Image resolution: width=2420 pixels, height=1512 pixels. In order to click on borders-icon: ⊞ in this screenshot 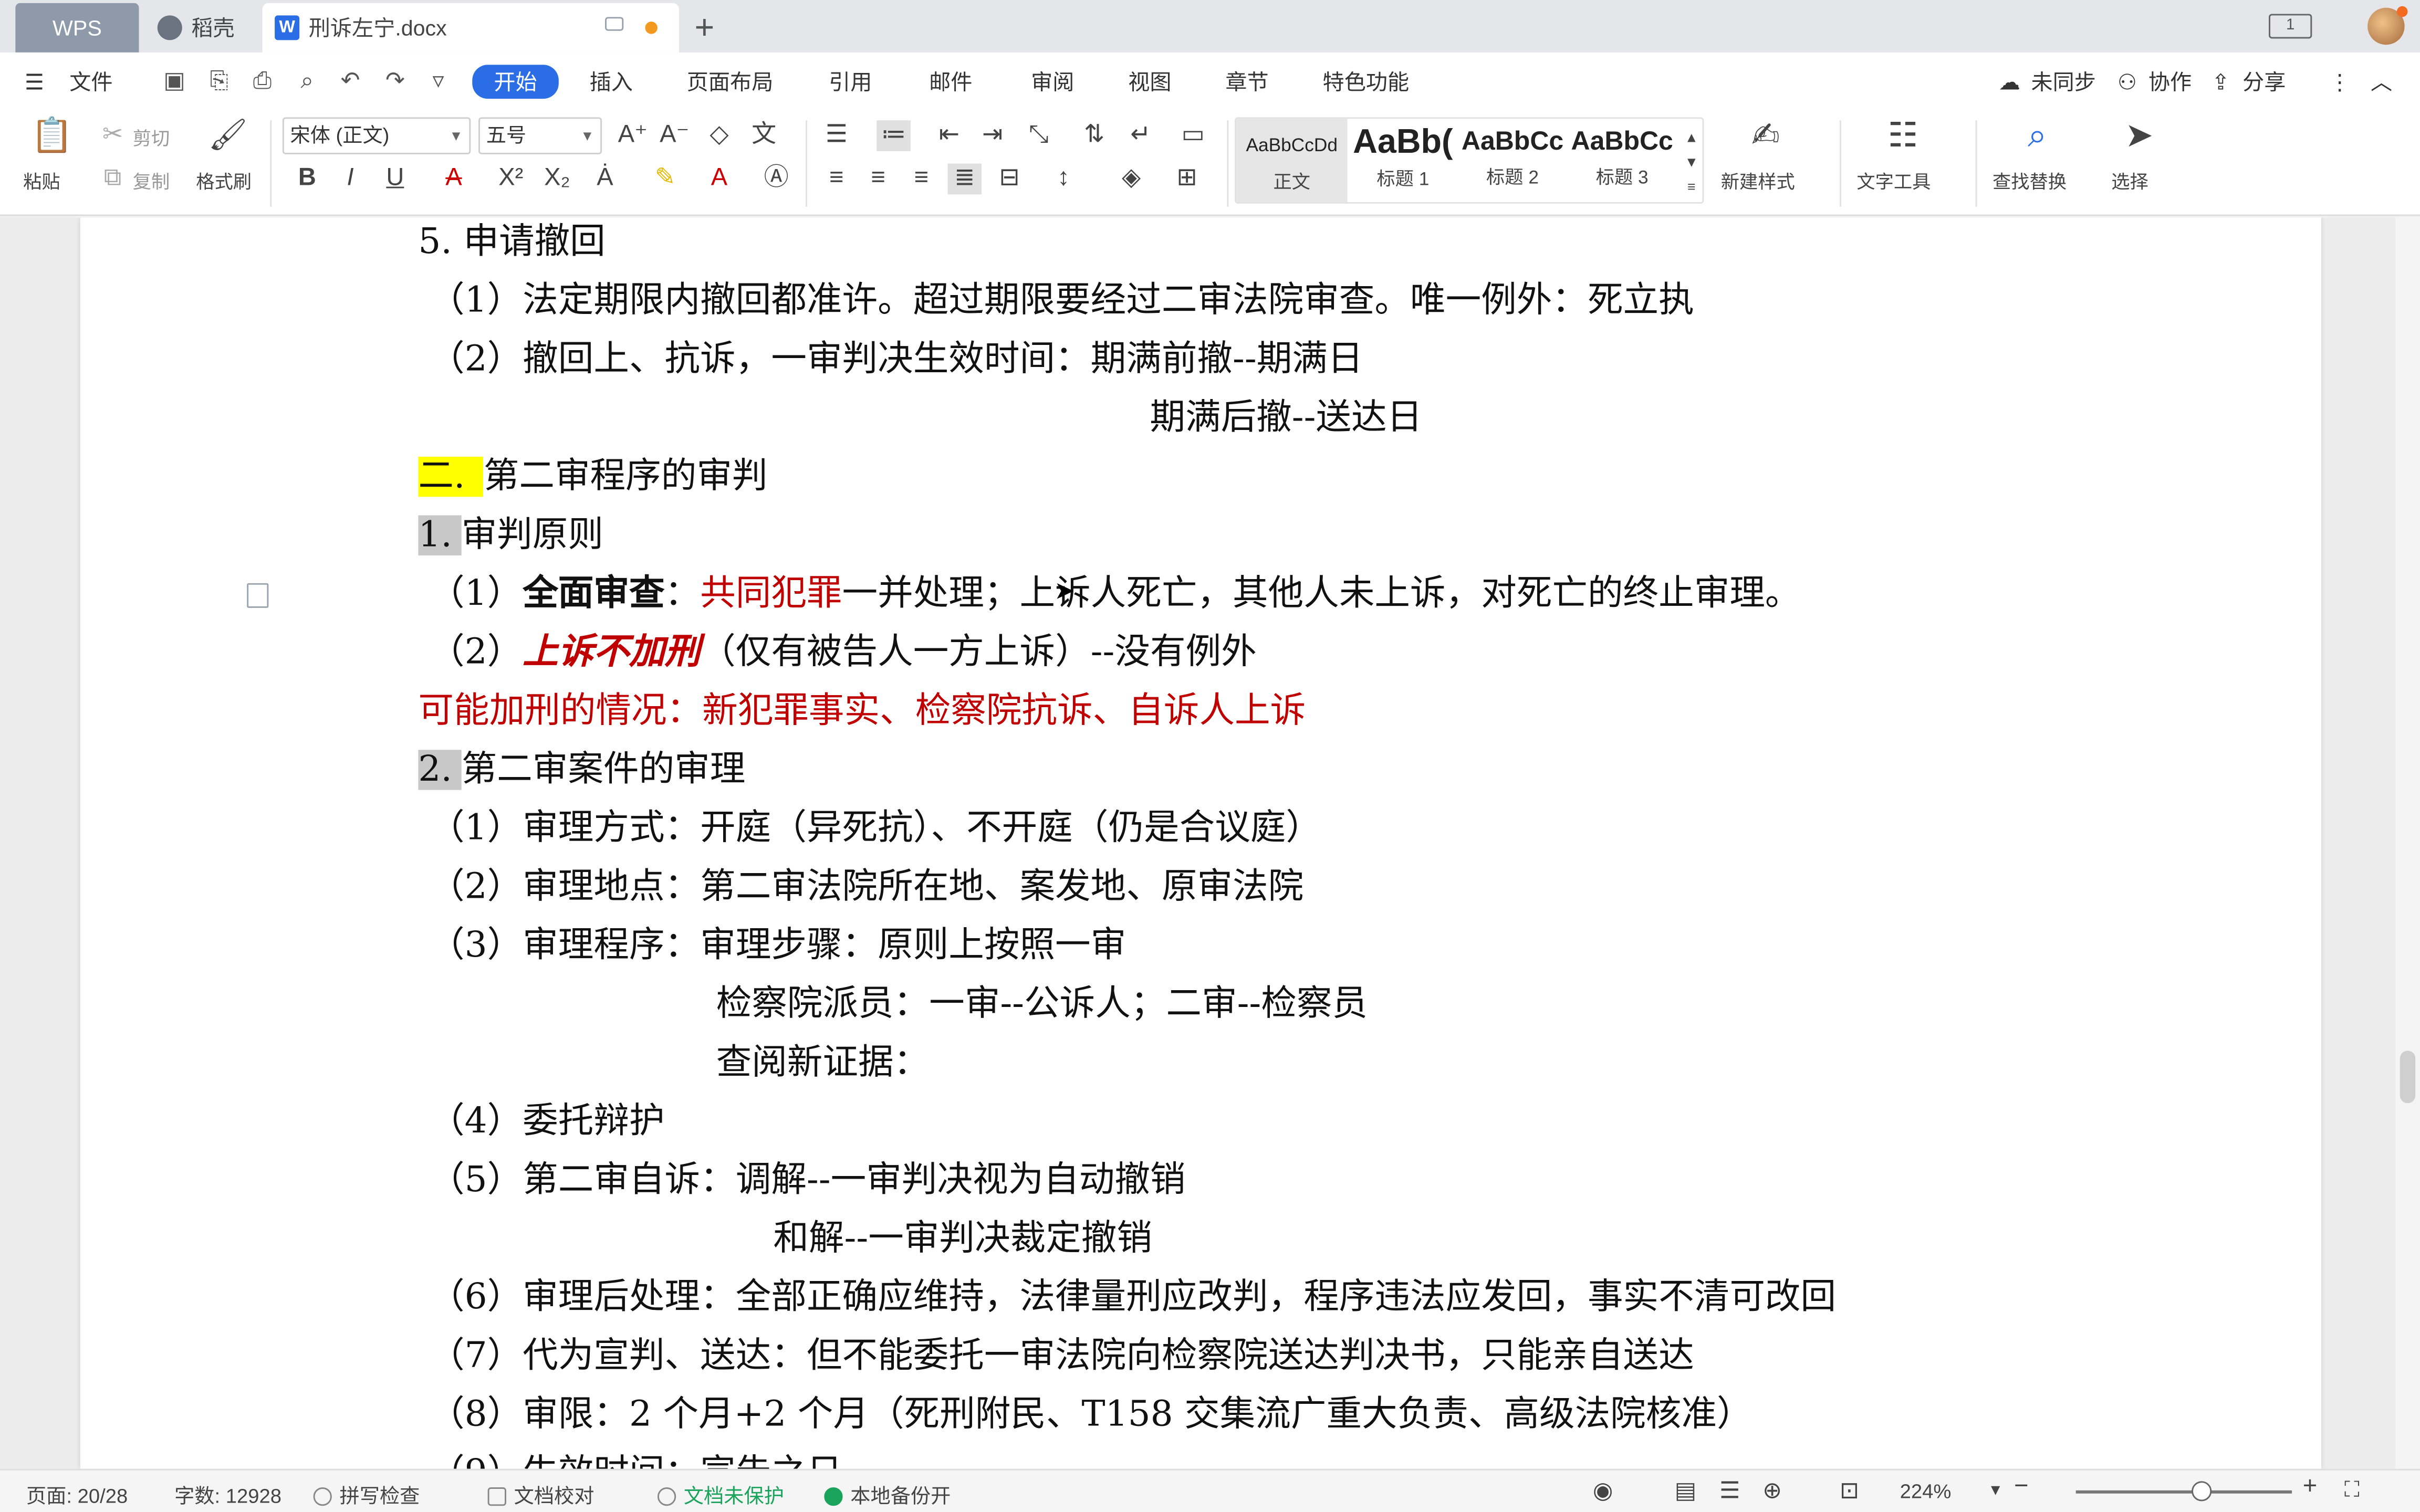, I will do `click(1187, 179)`.